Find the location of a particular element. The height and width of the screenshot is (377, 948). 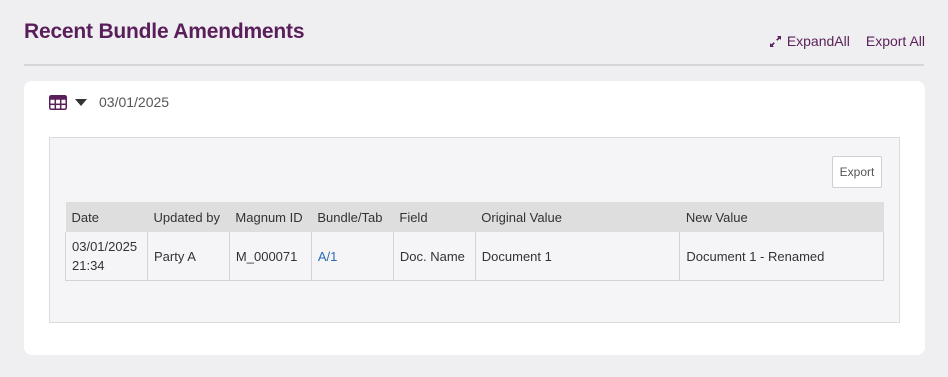

snapshot-selector: 03/01/2025 is located at coordinates (109, 102).